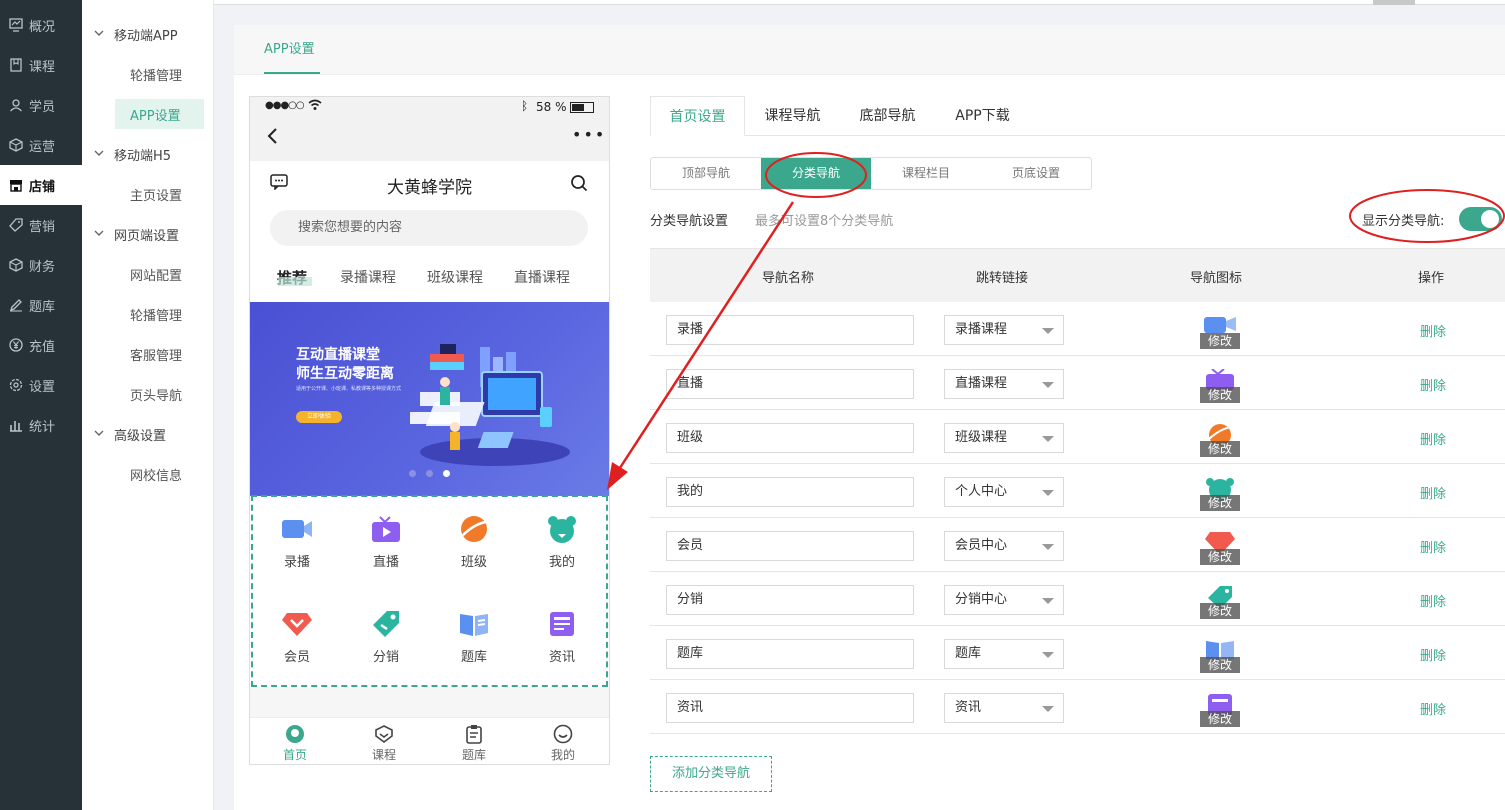 This screenshot has height=810, width=1505. What do you see at coordinates (386, 637) in the screenshot?
I see `grid-item-distribution: 分销` at bounding box center [386, 637].